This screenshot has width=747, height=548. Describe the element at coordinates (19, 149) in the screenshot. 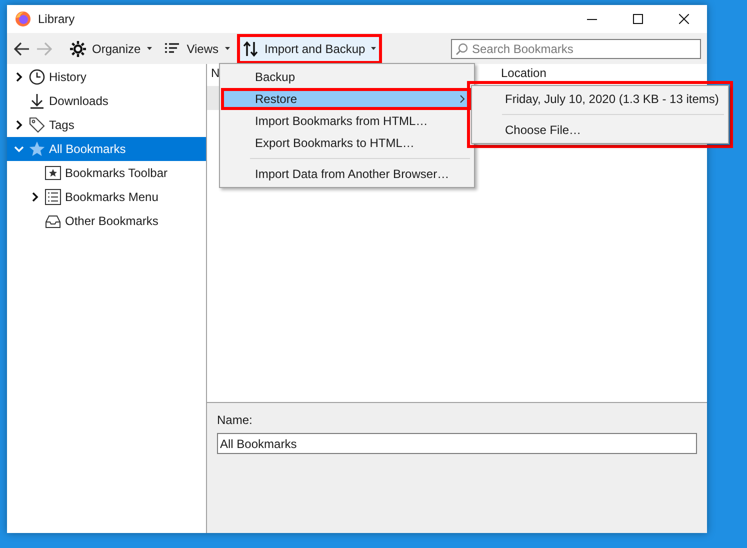

I see `chevron-down-icon` at that location.